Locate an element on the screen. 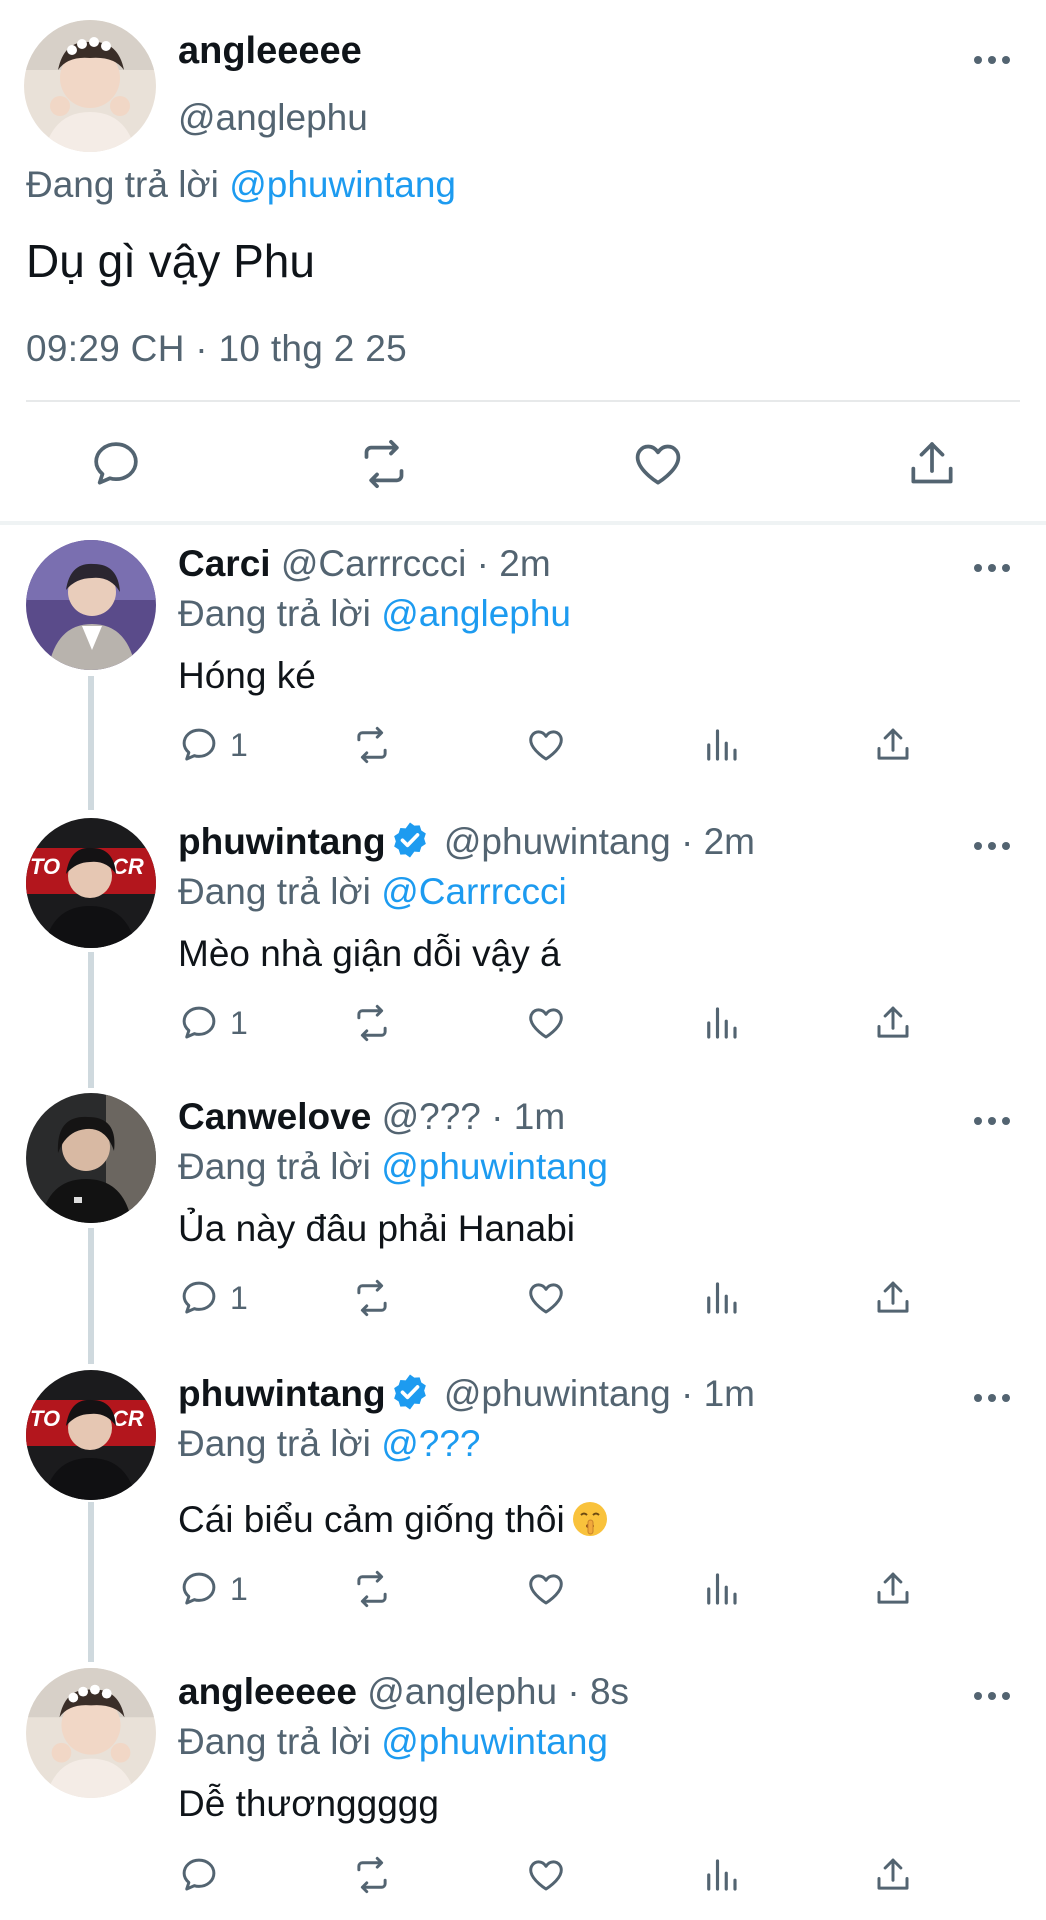 The width and height of the screenshot is (1046, 1920). replying-to: Đang trả lời @??? is located at coordinates (329, 1444).